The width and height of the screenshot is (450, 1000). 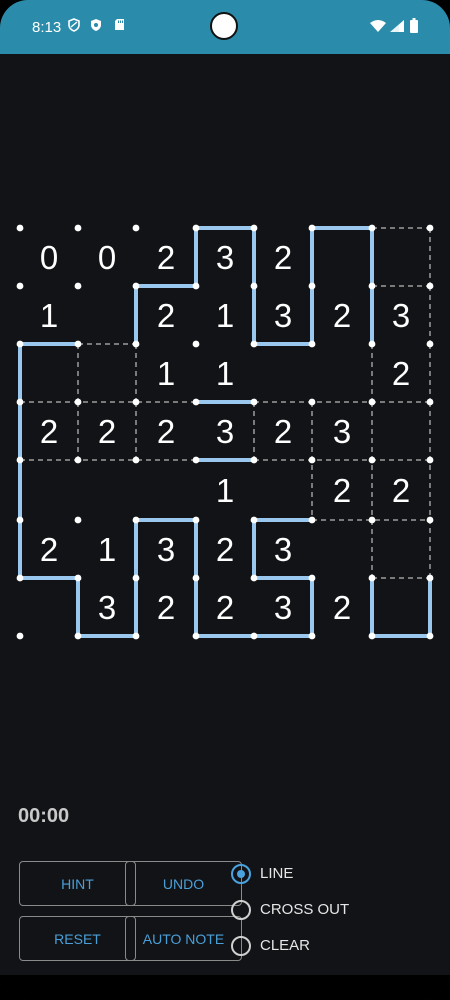 I want to click on wifi-icon, so click(x=378, y=26).